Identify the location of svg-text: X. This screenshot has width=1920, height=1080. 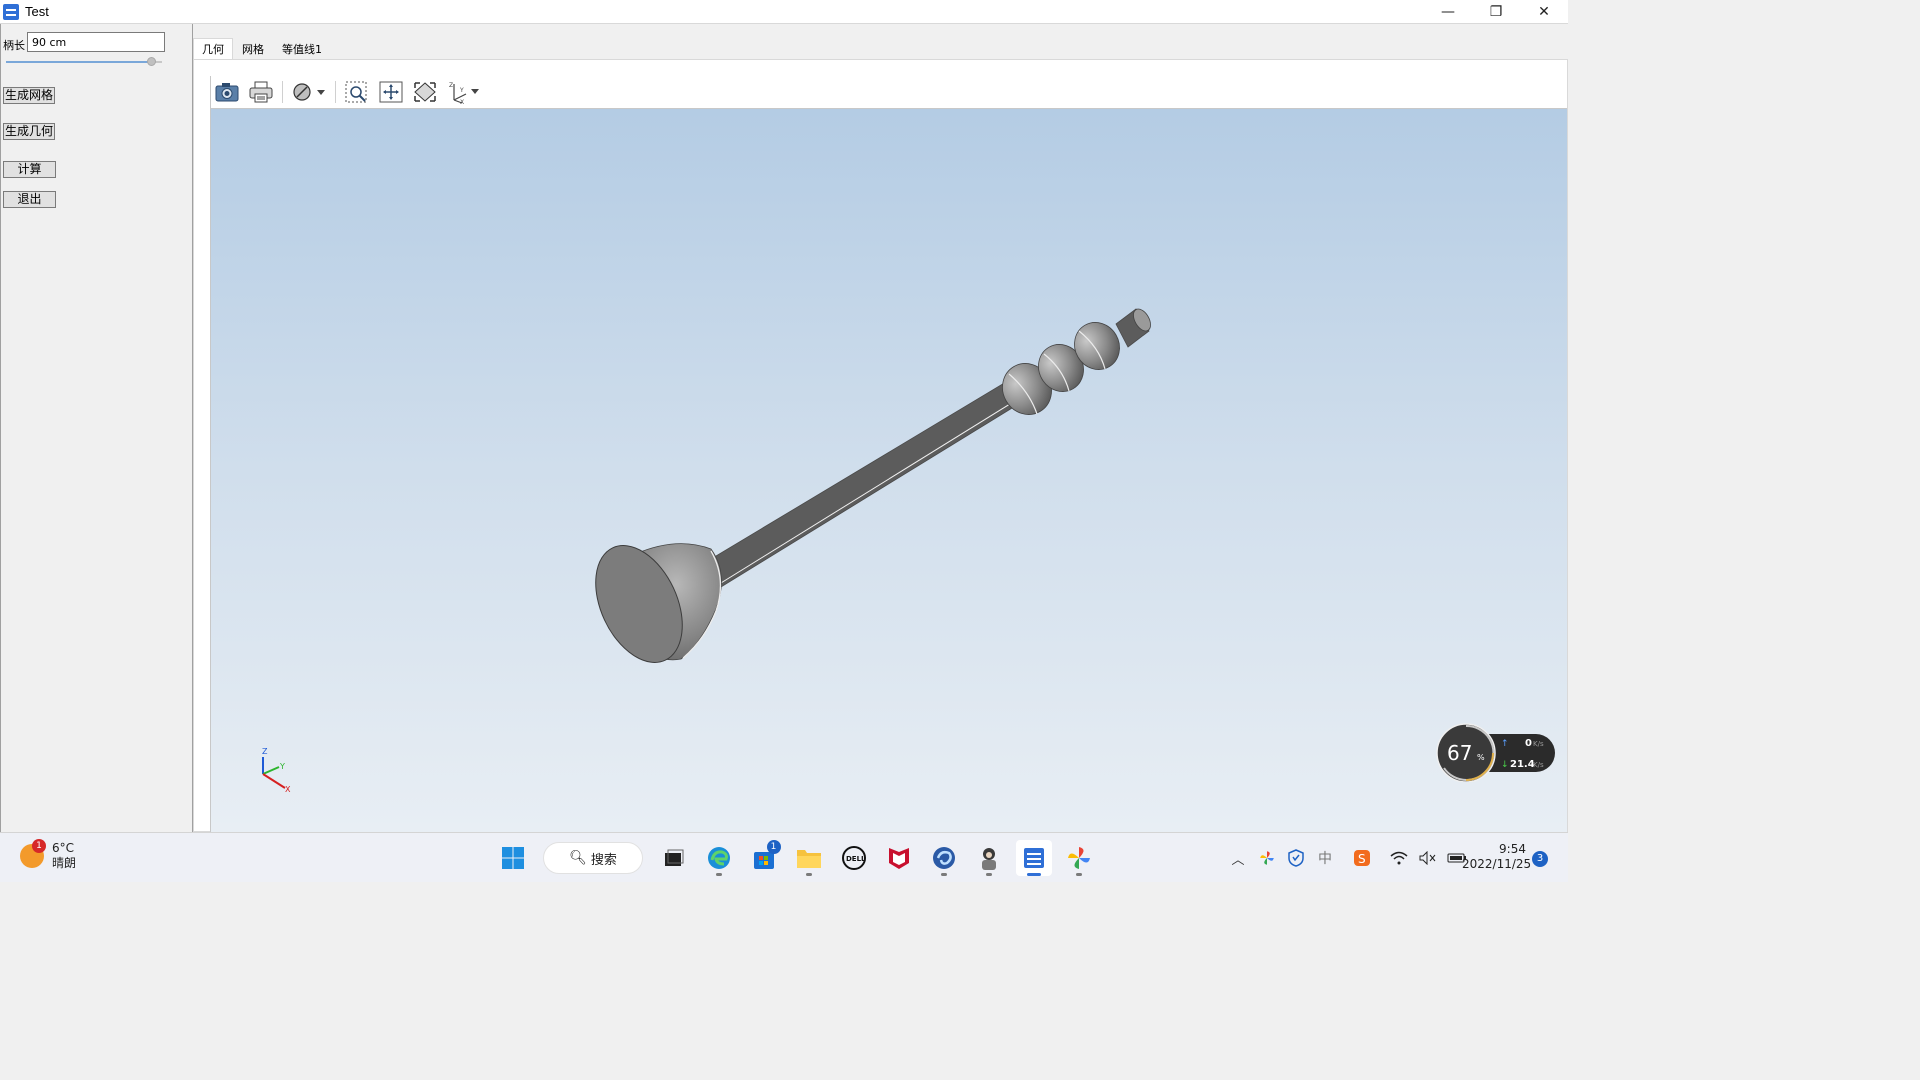
(462, 101).